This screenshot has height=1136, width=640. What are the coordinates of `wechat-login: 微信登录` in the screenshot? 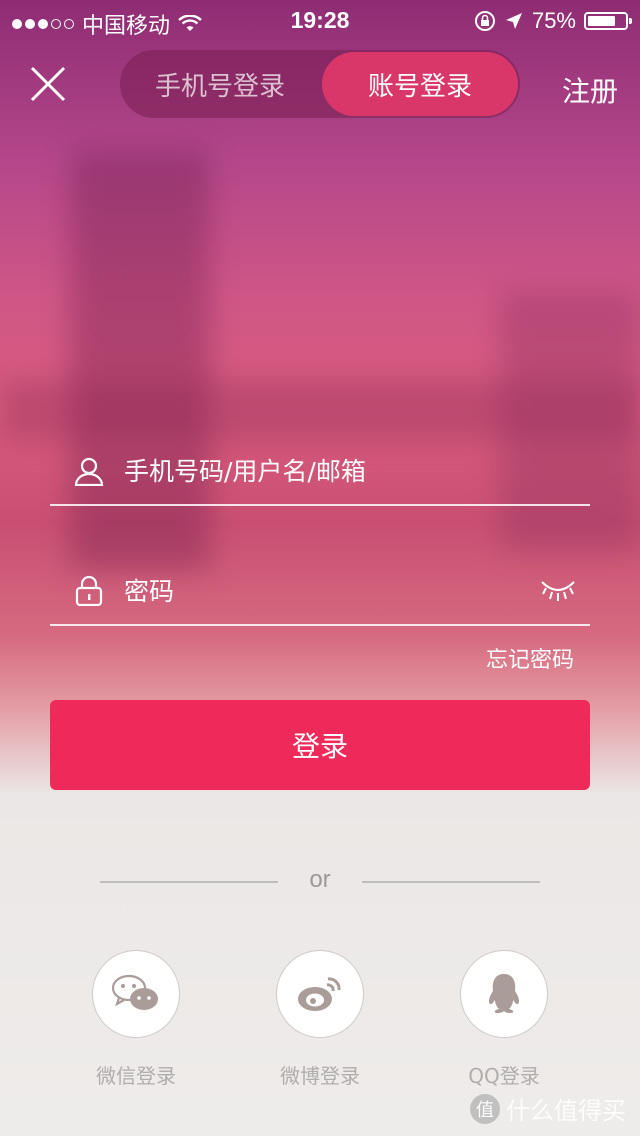 It's located at (136, 1019).